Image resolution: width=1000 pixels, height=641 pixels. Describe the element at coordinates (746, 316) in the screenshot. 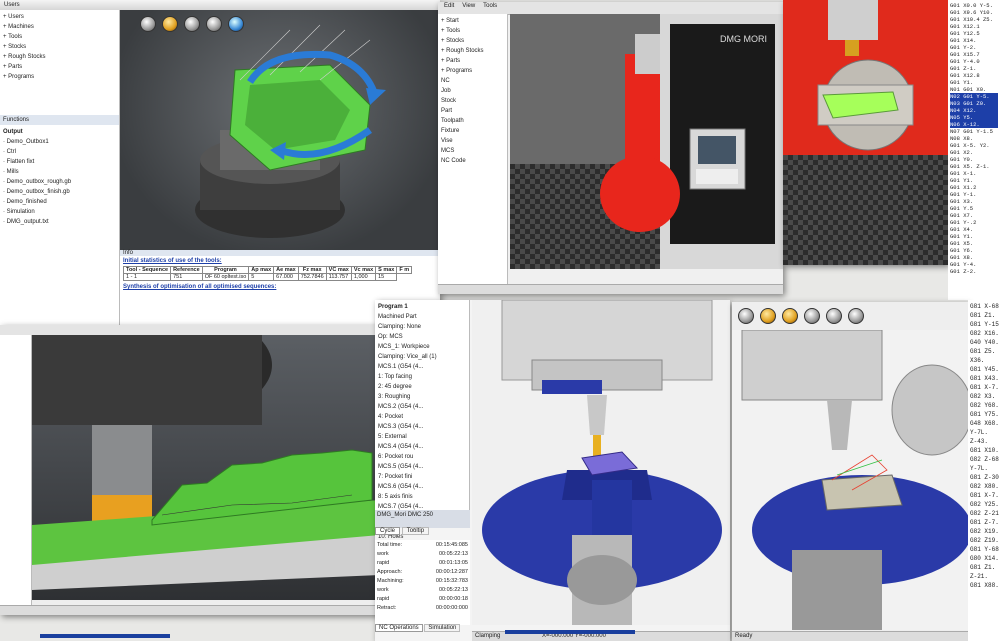

I see `home-view-icon` at that location.